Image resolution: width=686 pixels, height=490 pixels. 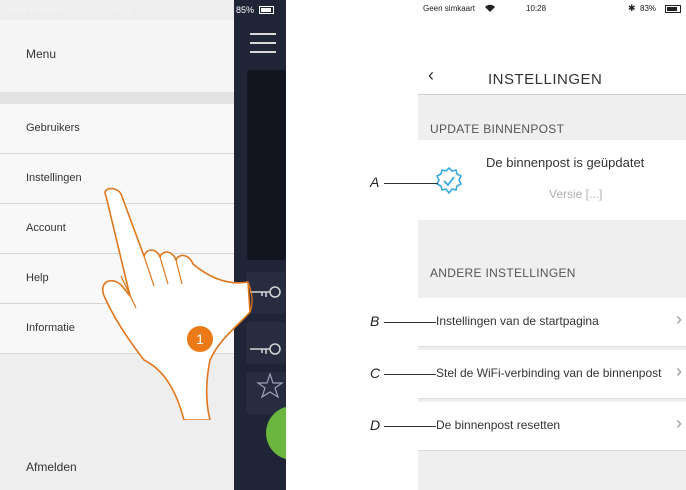 I want to click on logout-button: Afmelden, so click(x=51, y=467).